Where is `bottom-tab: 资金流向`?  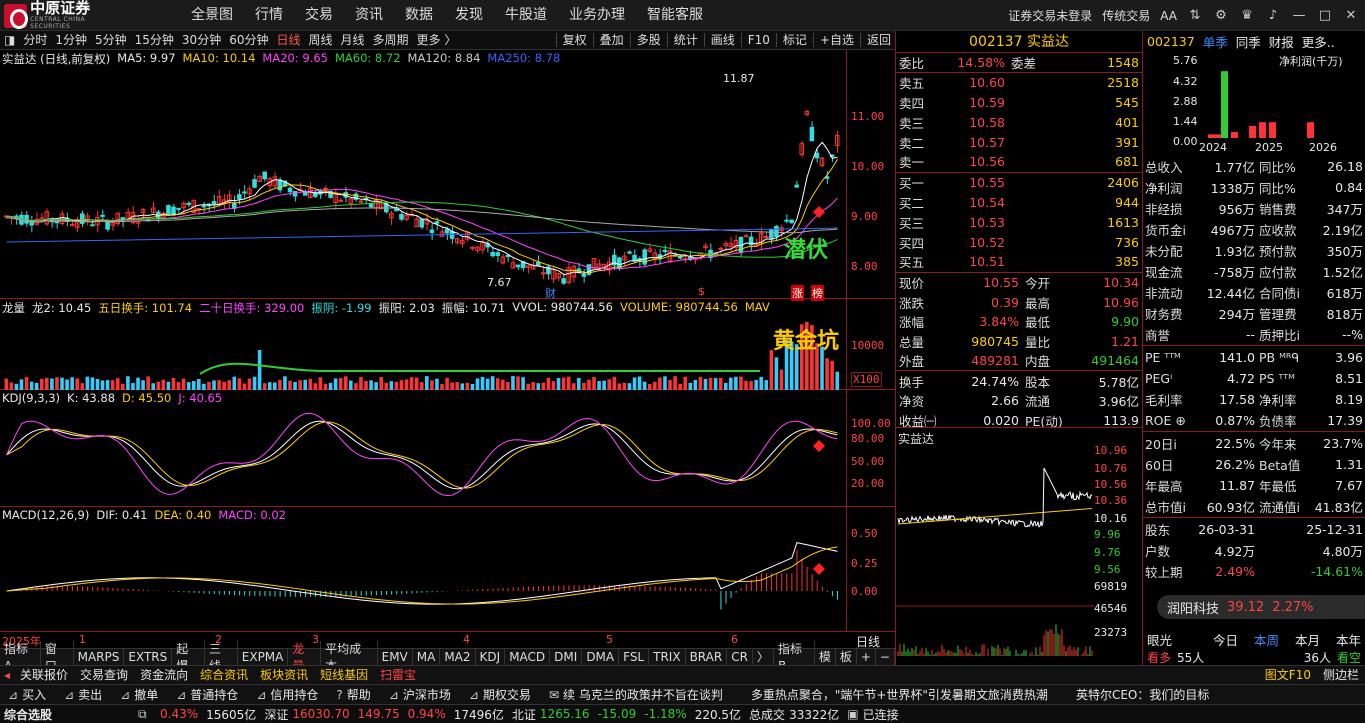 bottom-tab: 资金流向 is located at coordinates (164, 675).